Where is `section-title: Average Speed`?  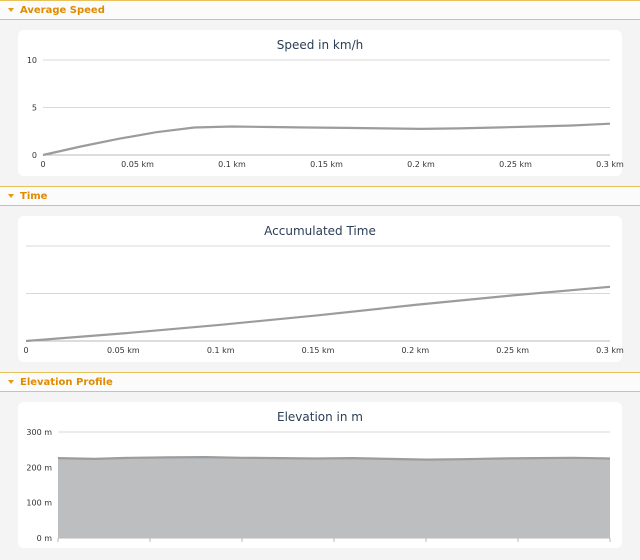 section-title: Average Speed is located at coordinates (62, 10).